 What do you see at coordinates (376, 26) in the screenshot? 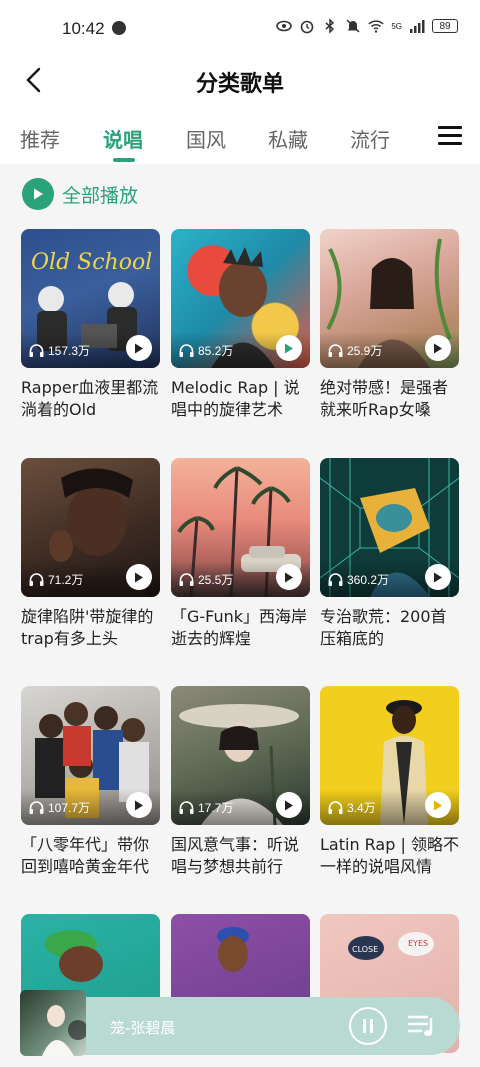
I see `wifi-icon` at bounding box center [376, 26].